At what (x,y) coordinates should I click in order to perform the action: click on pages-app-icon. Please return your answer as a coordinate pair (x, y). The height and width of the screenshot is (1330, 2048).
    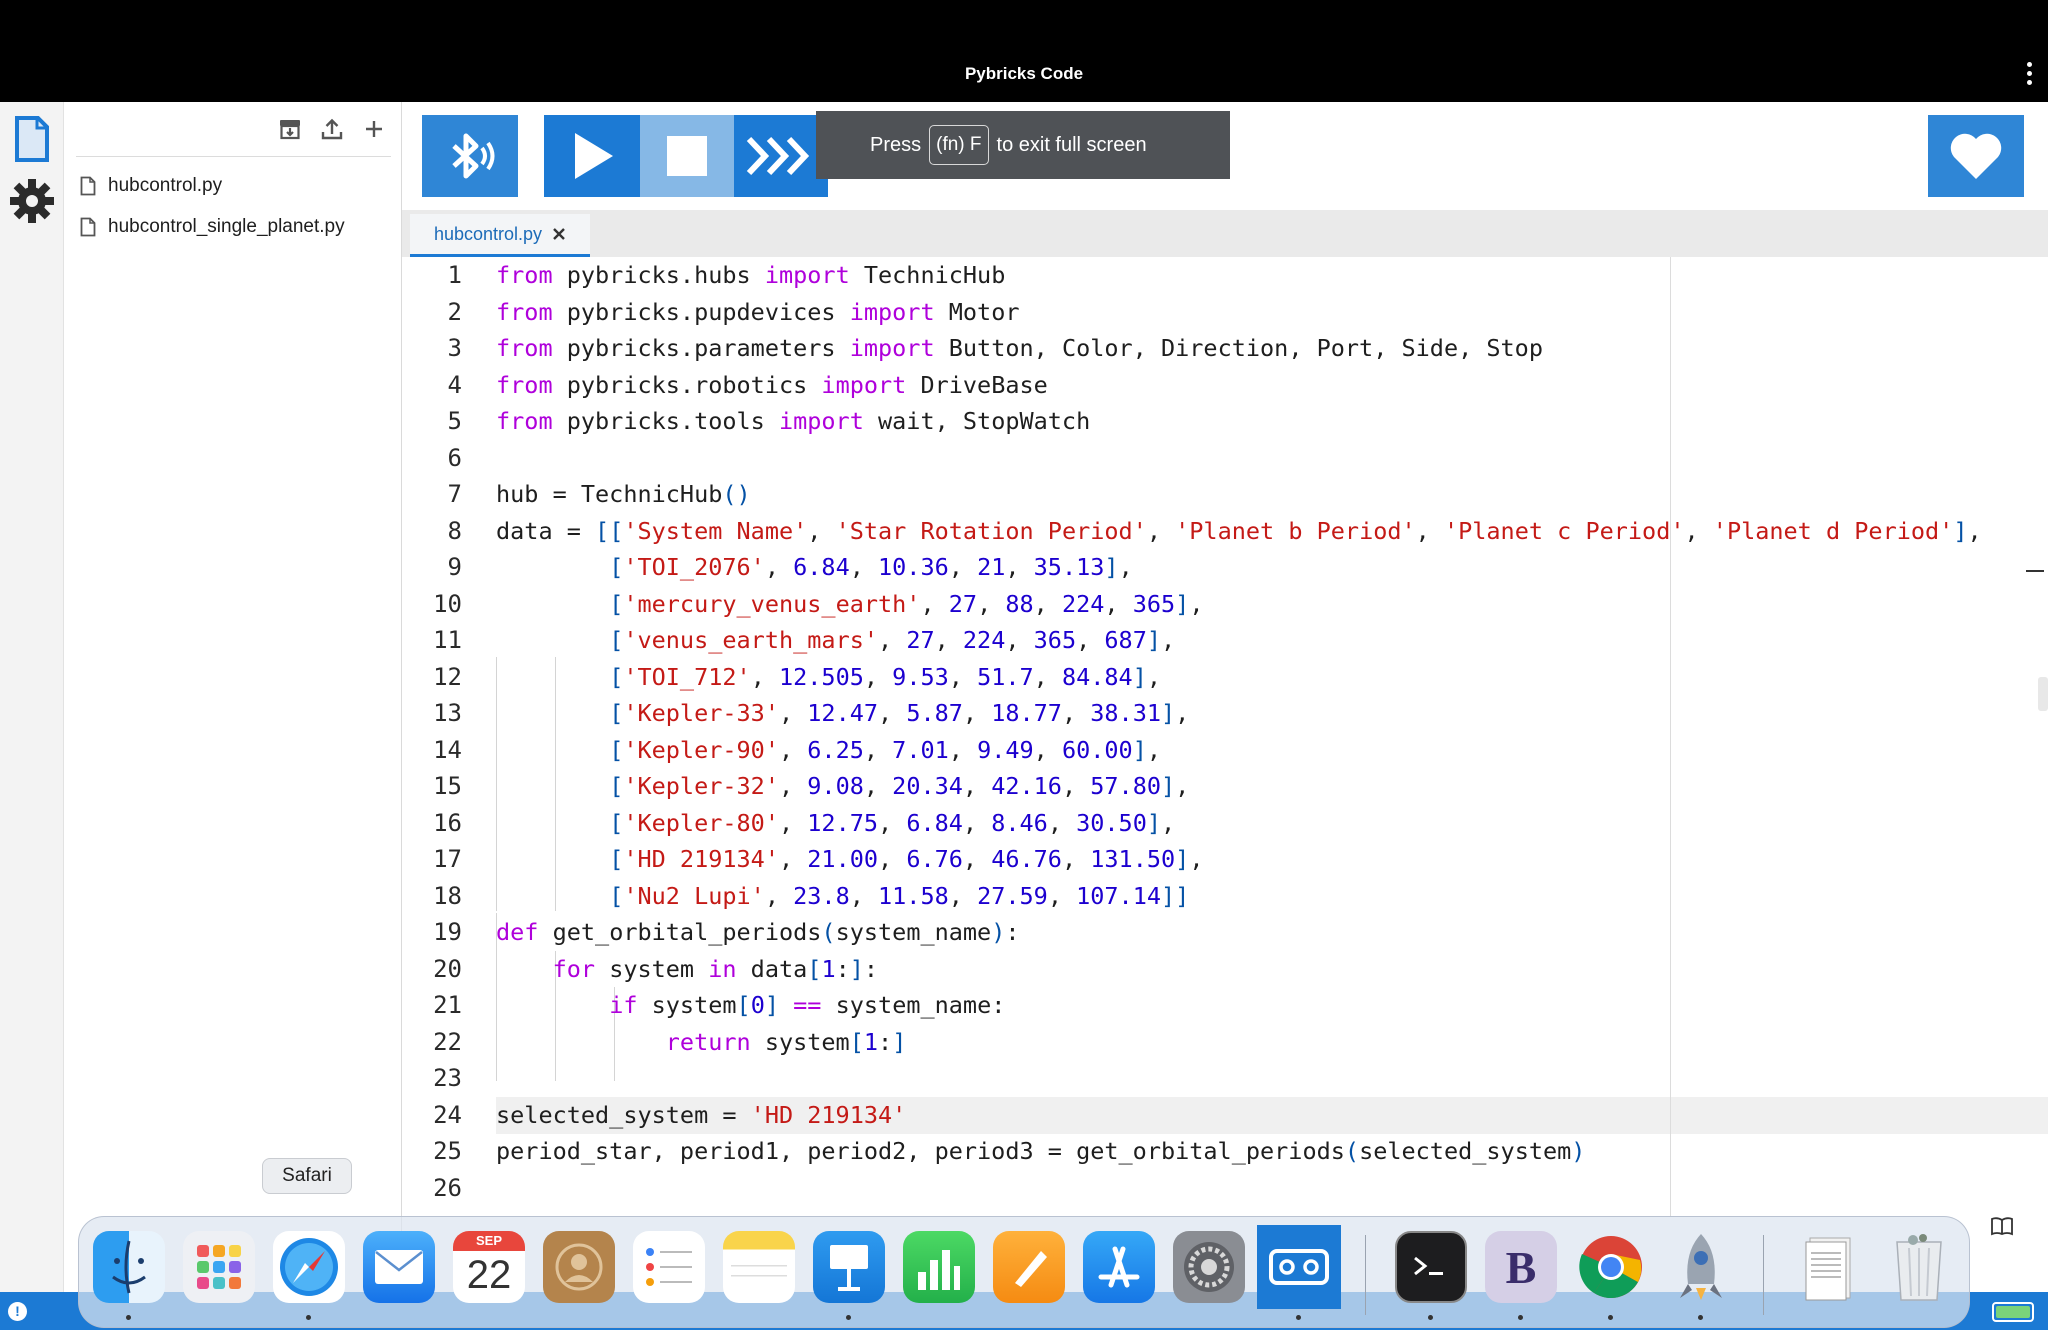
    Looking at the image, I should click on (1029, 1267).